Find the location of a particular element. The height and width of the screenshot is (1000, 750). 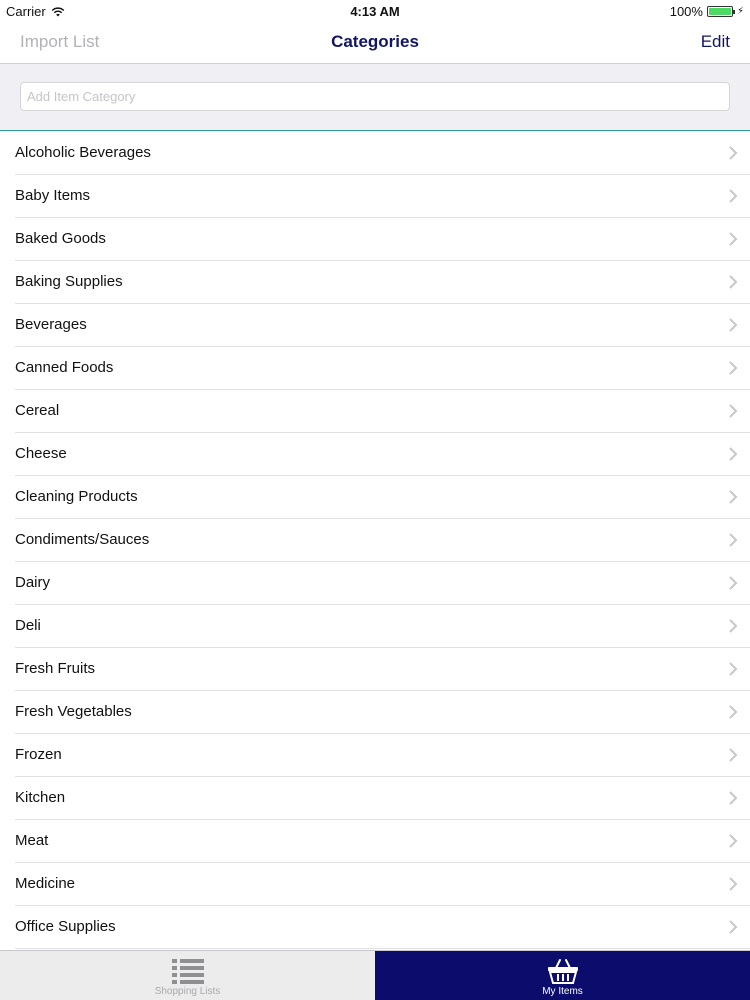

category-label: Canned Foods is located at coordinates (64, 367).